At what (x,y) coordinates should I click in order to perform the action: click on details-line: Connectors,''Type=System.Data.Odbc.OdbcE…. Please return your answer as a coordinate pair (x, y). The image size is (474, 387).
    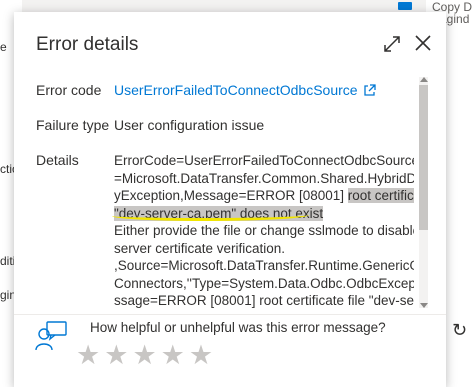
    Looking at the image, I should click on (264, 283).